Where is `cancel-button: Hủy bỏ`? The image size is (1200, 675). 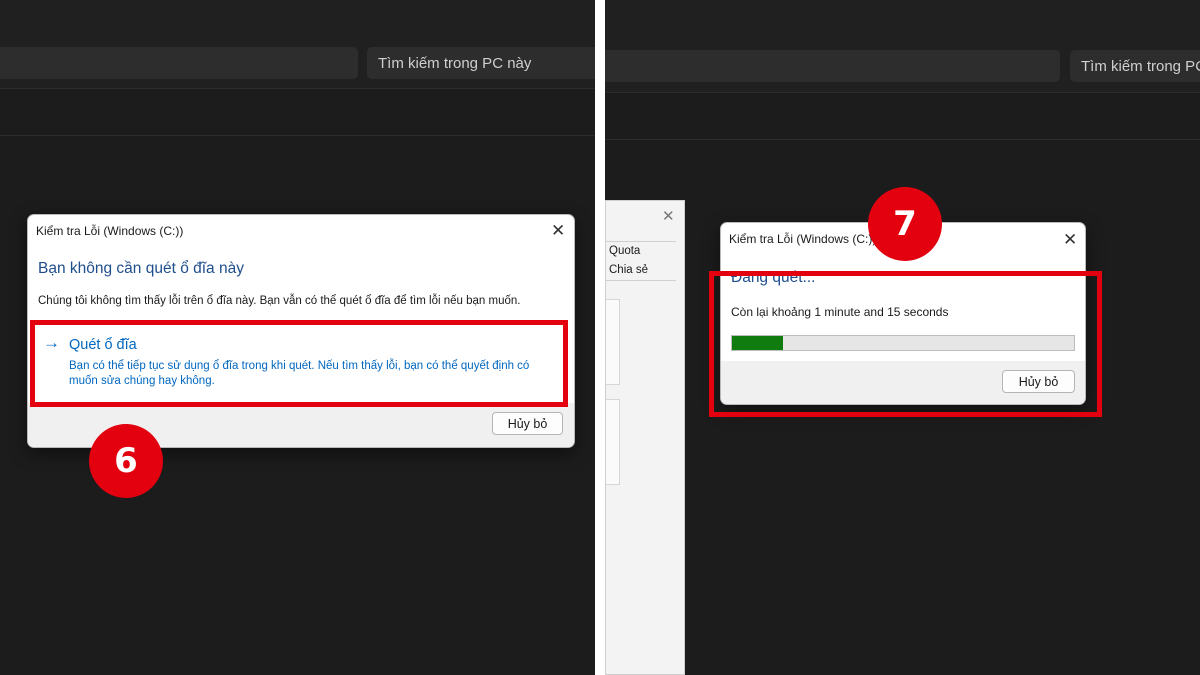 cancel-button: Hủy bỏ is located at coordinates (527, 423).